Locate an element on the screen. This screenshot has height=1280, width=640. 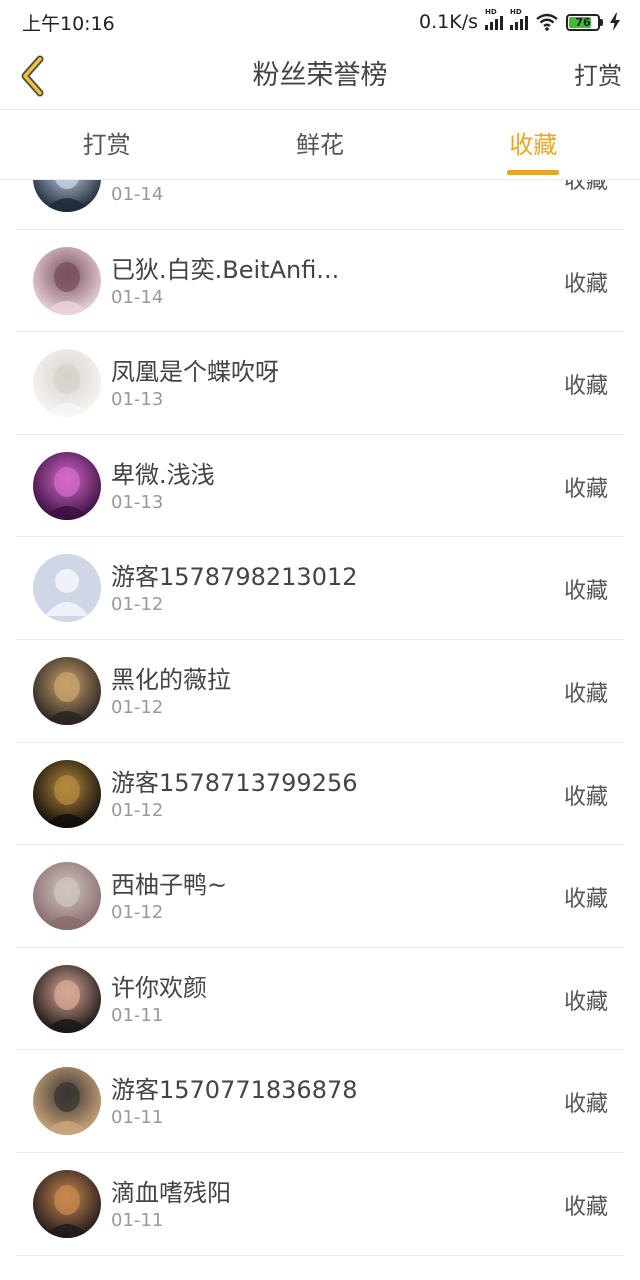
list-item: 已狄.白奕.BeitAnfi... 01-14 收藏 is located at coordinates (320, 281).